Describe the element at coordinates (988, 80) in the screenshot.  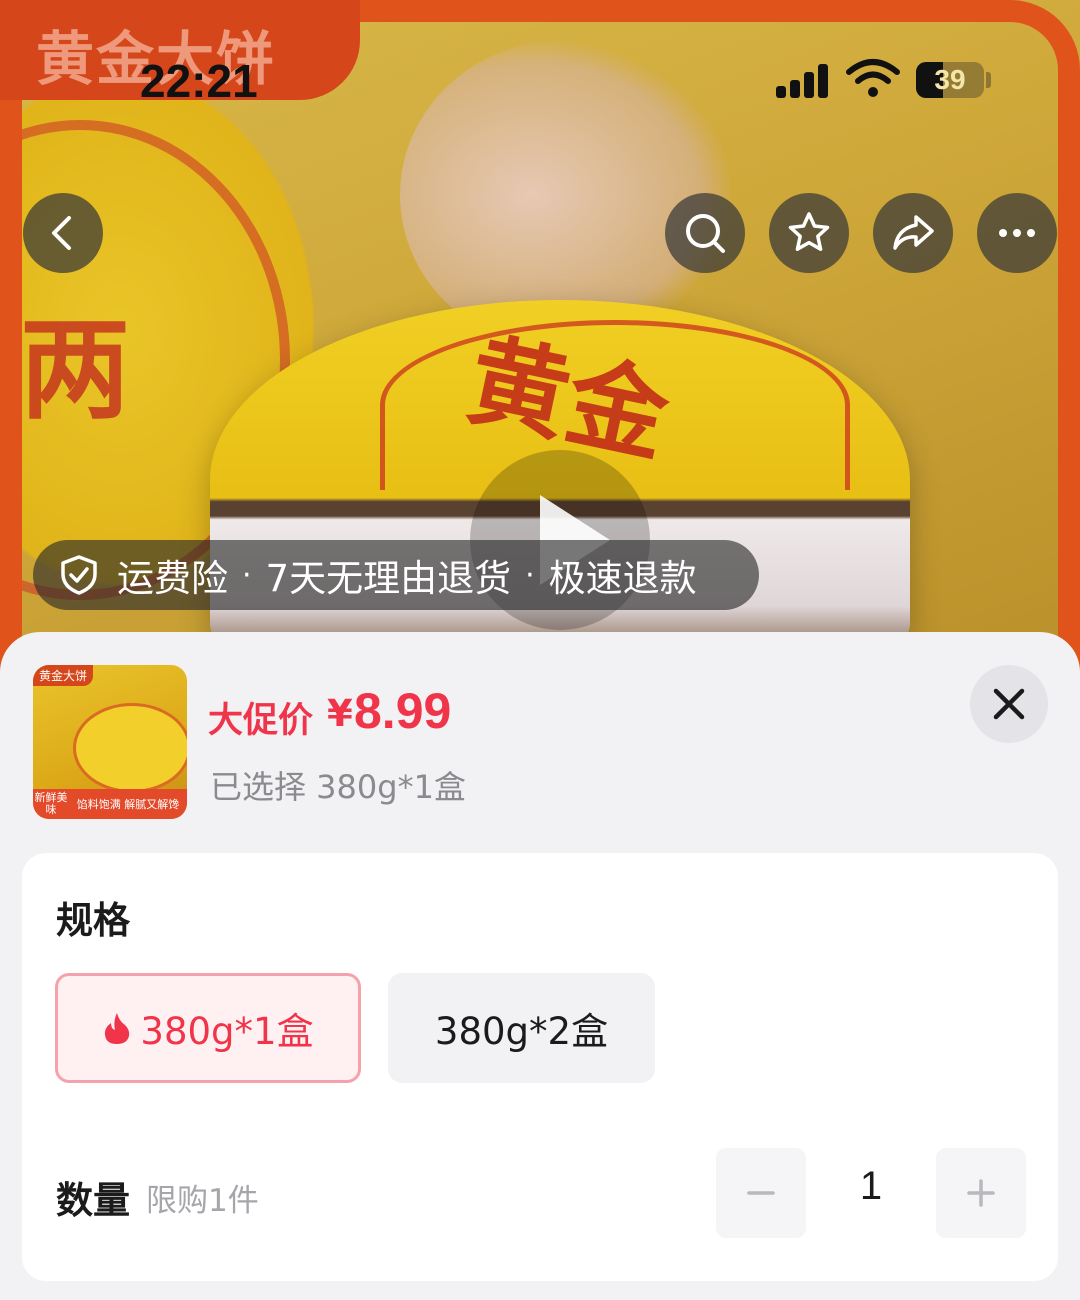
I see `battery-tip` at that location.